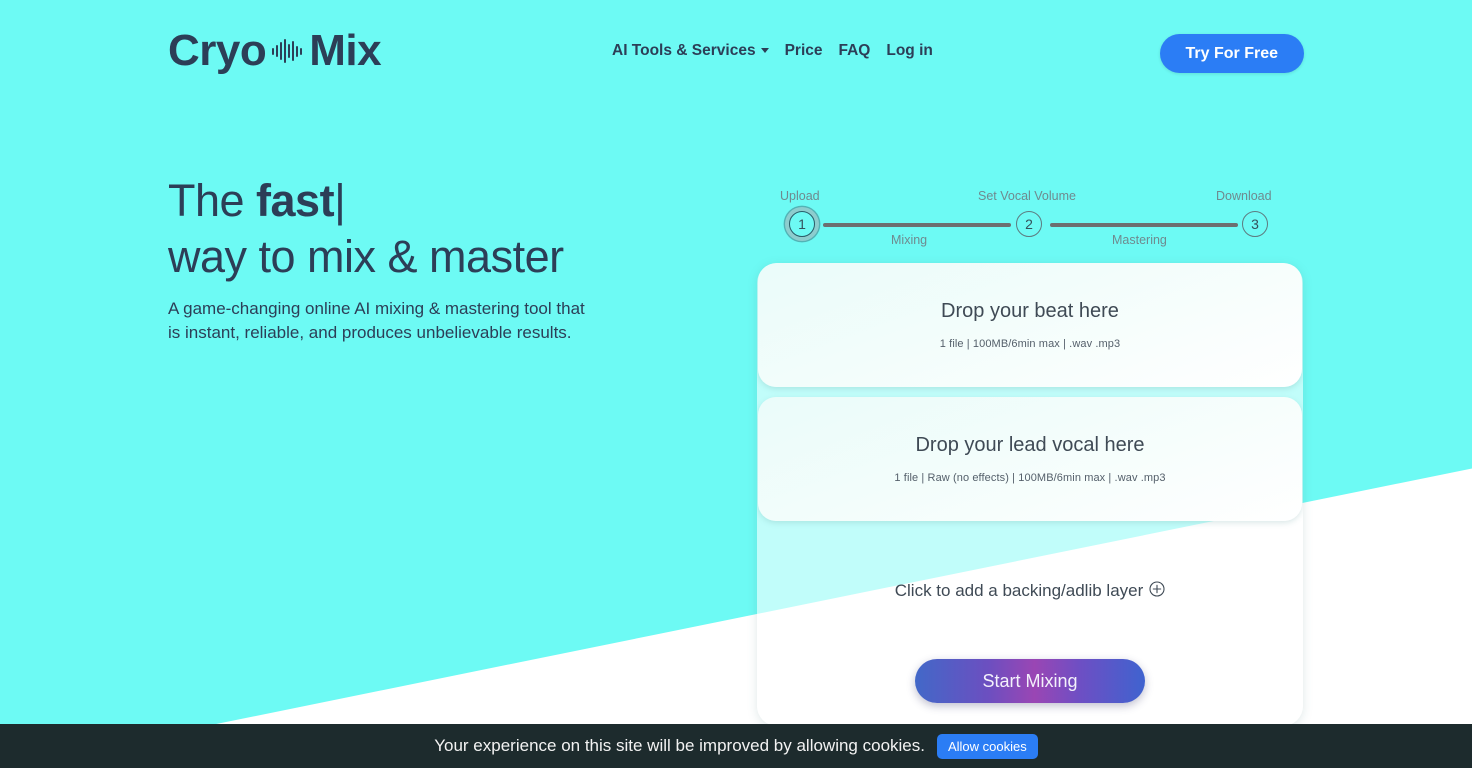 The image size is (1472, 768). I want to click on logo-text-cryo: Cryo, so click(217, 50).